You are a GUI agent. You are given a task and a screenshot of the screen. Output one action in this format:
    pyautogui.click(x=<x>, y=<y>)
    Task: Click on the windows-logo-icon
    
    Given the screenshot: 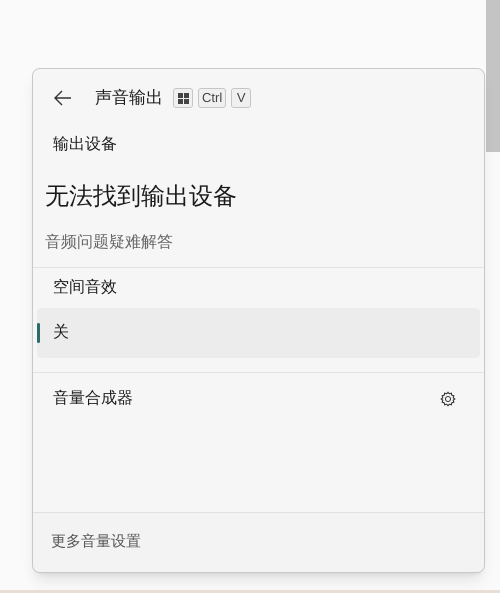 What is the action you would take?
    pyautogui.click(x=183, y=98)
    